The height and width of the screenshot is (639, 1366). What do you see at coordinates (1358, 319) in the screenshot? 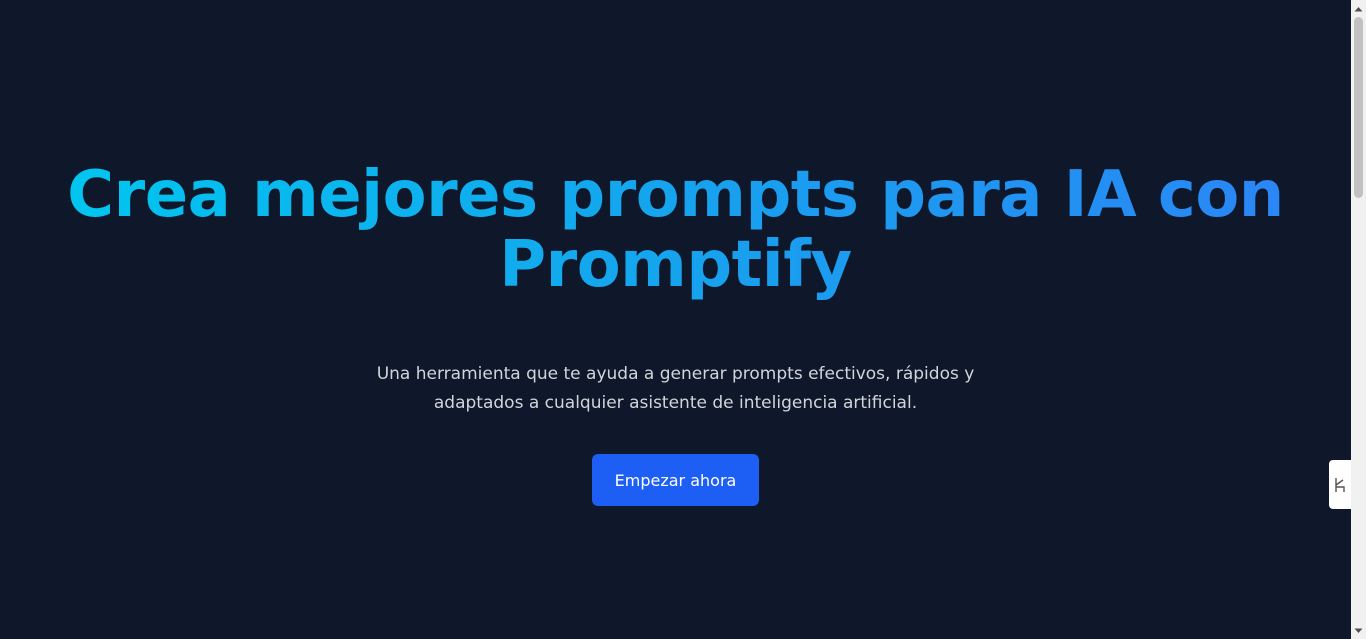
I see `vertical-scrollbar` at bounding box center [1358, 319].